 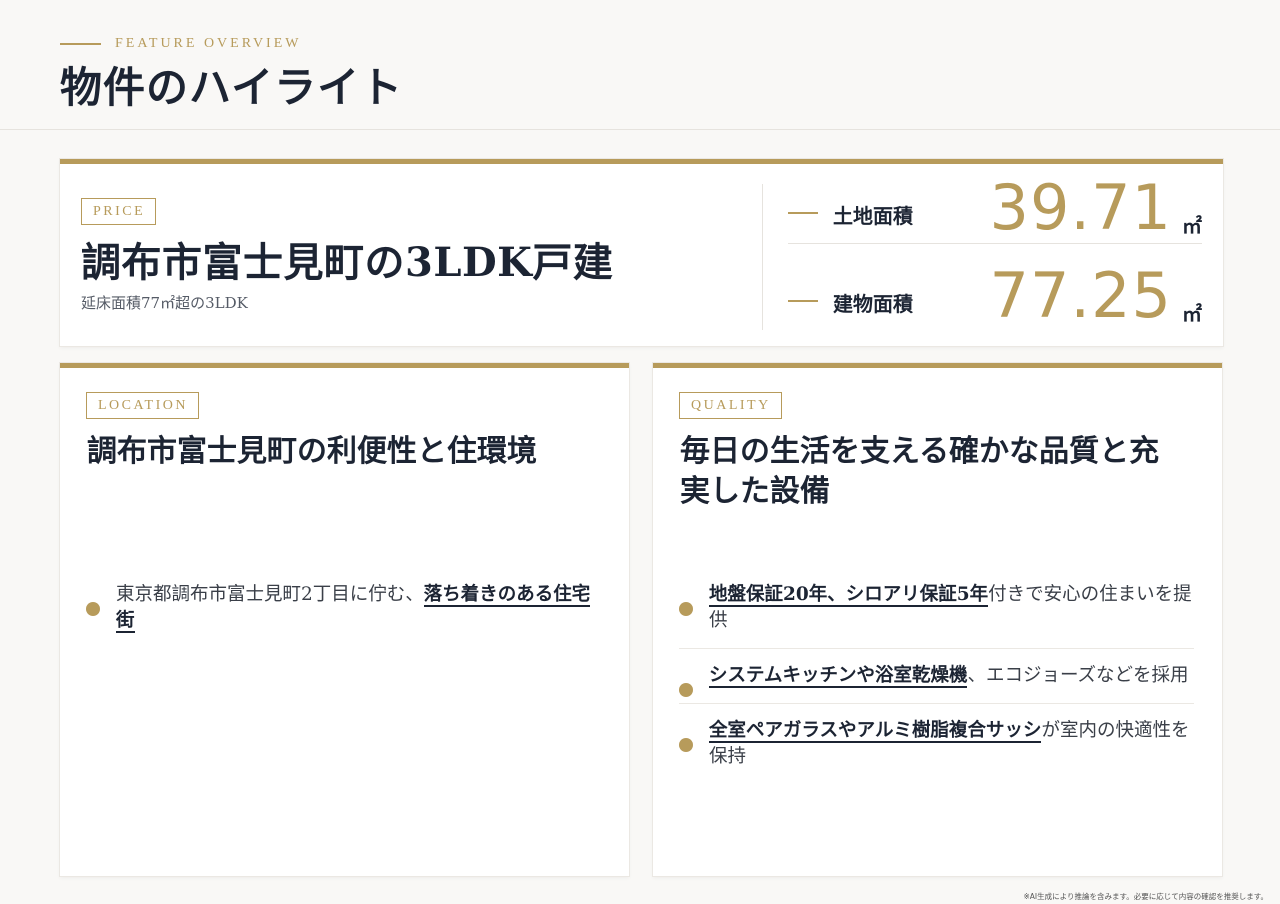 I want to click on property-title: 調布市富士見町の3LDK戸建, so click(x=347, y=262).